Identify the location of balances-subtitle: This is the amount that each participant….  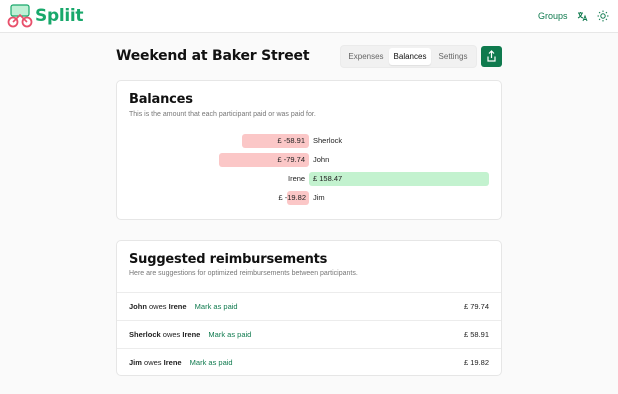
(222, 114).